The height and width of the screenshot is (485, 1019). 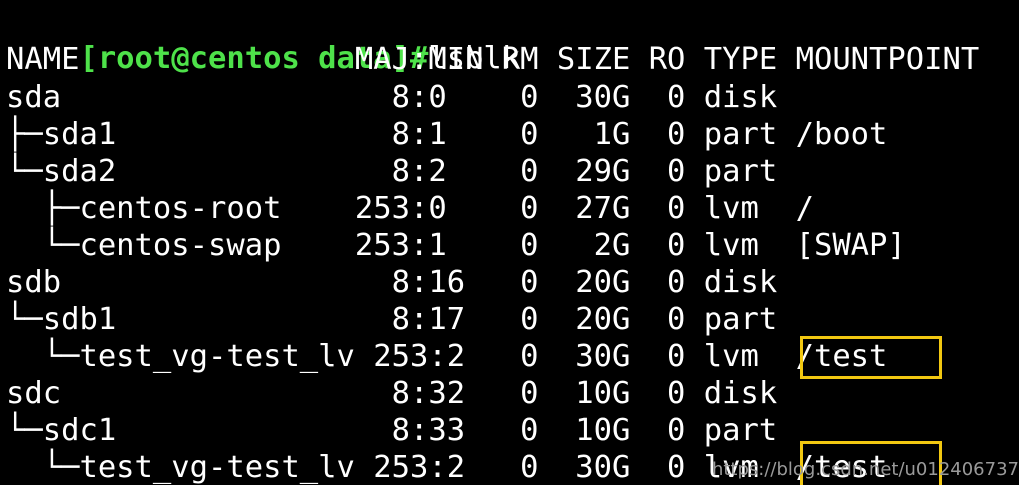 I want to click on output-row-centos-root: ├─centos-root 253:0 0 27G 0 lvm /, so click(x=410, y=208).